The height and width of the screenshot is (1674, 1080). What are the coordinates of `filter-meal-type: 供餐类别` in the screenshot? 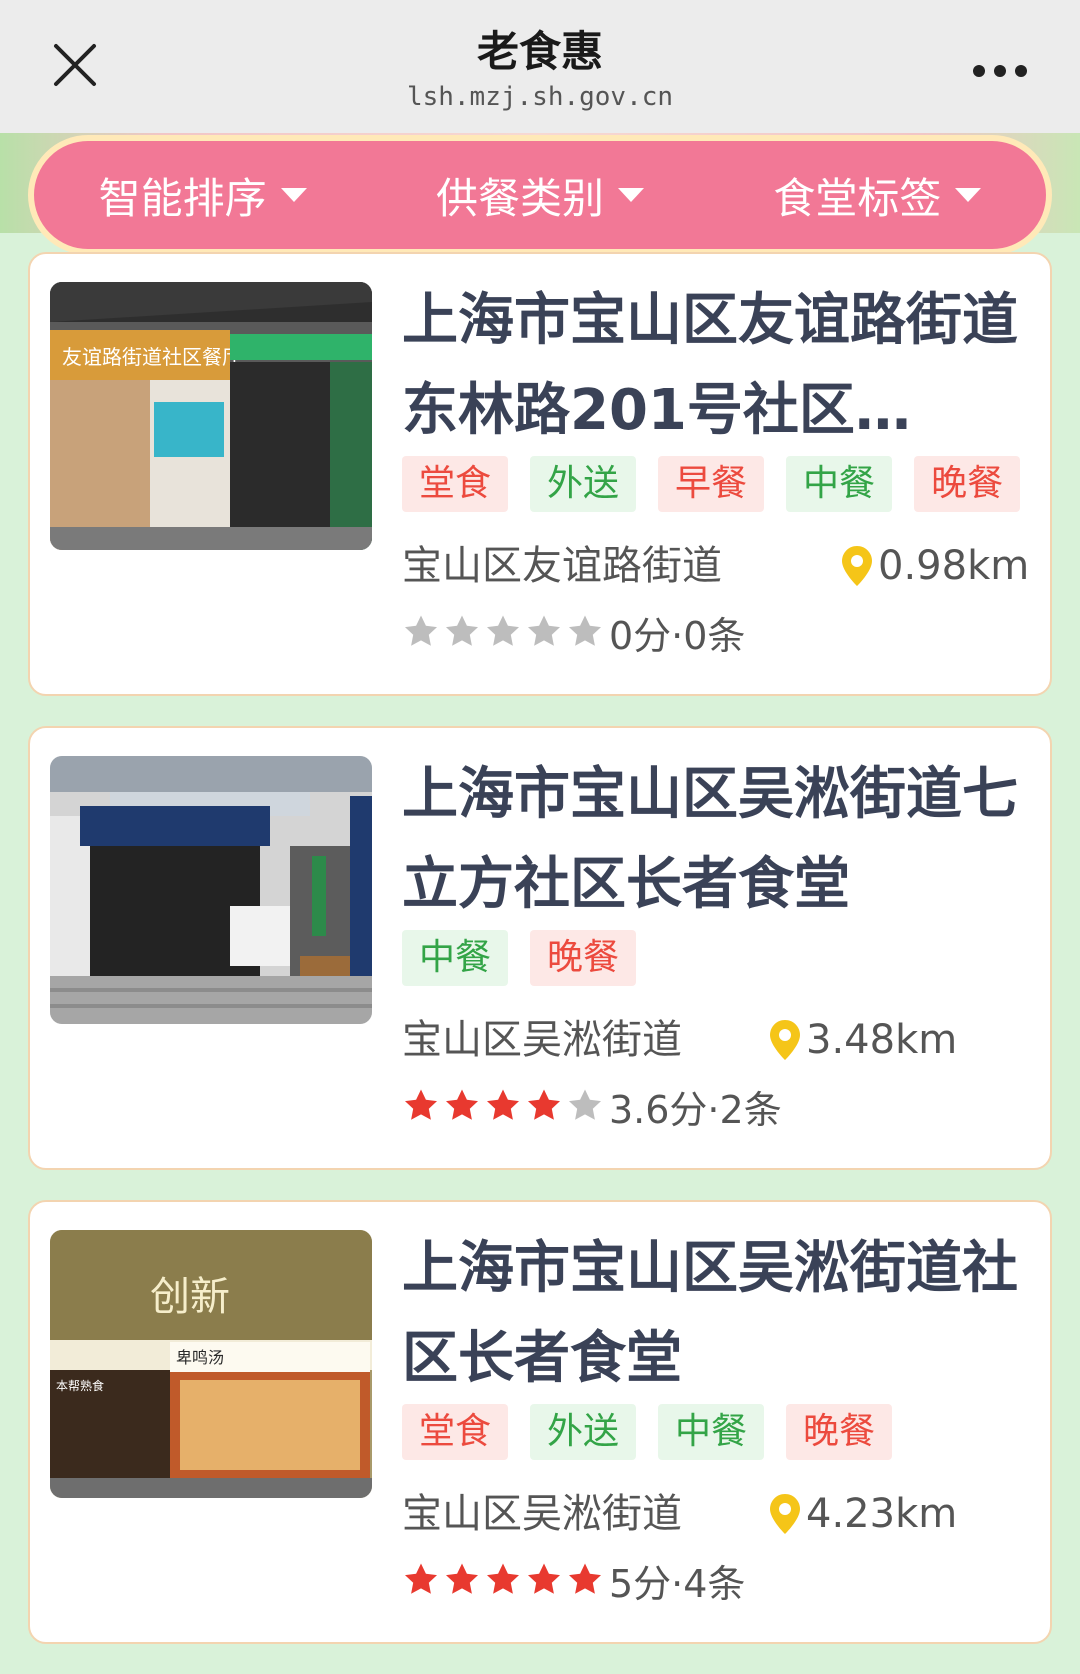 It's located at (539, 195).